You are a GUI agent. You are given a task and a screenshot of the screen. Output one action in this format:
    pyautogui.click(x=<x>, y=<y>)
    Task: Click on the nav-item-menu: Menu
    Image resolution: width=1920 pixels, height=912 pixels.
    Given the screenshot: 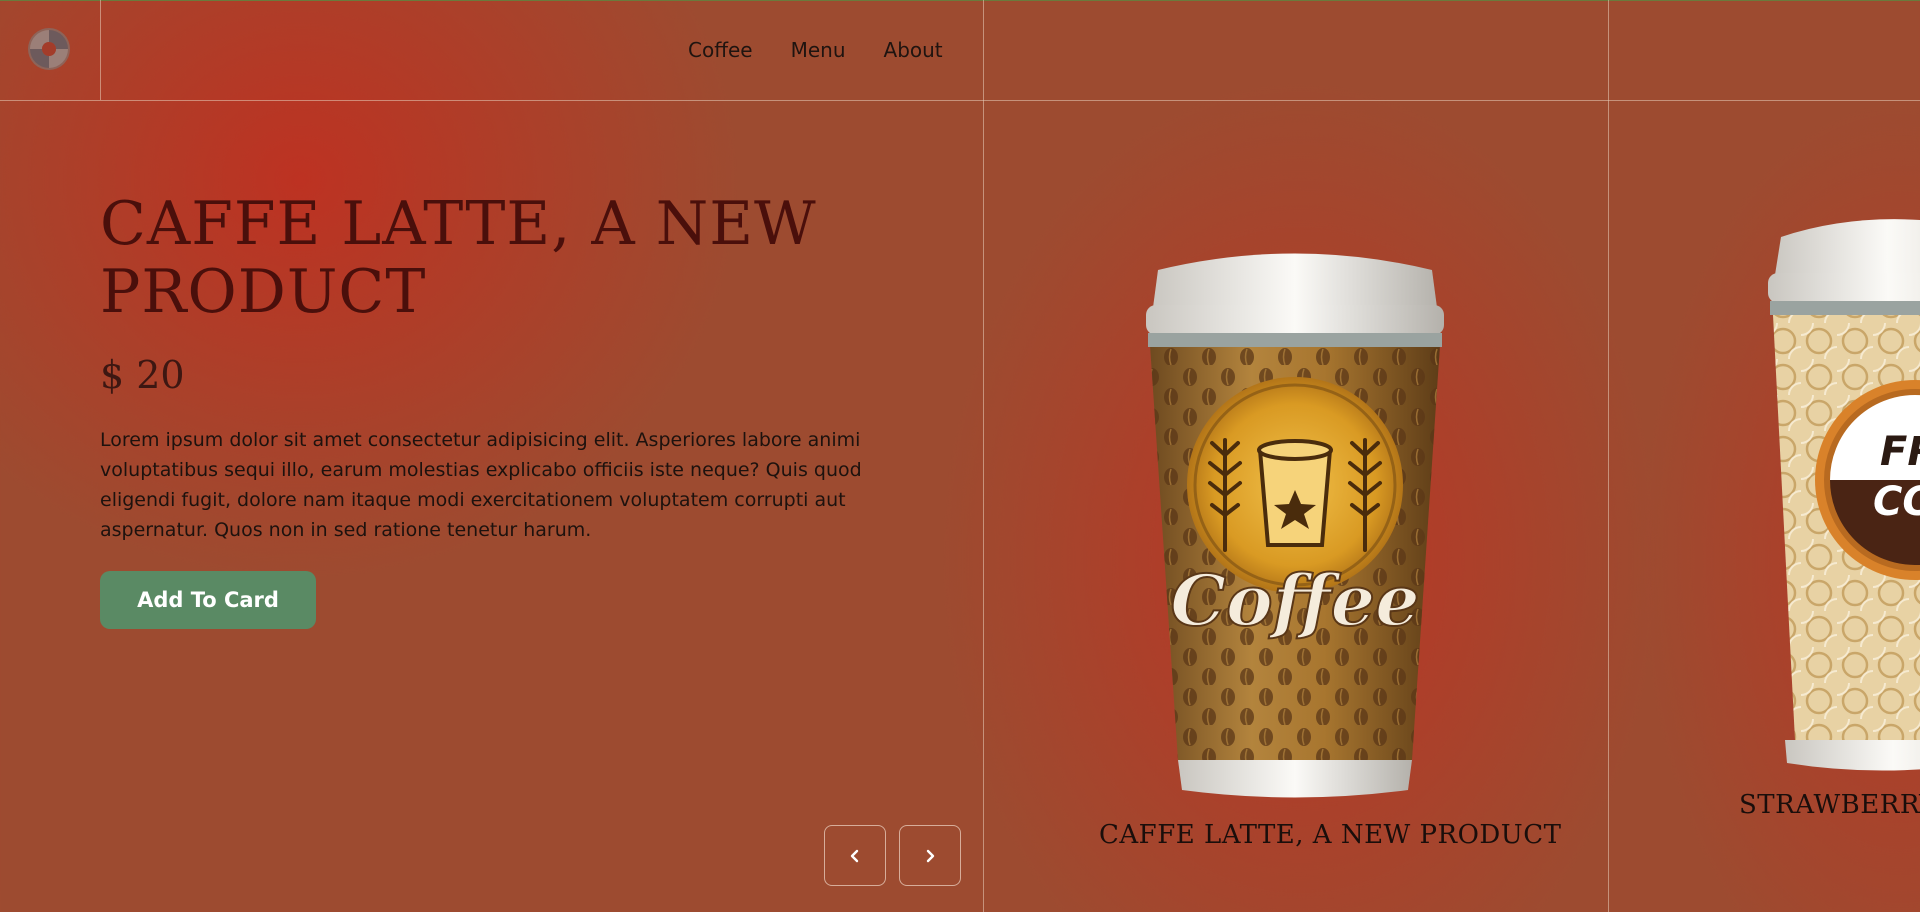 What is the action you would take?
    pyautogui.click(x=818, y=50)
    